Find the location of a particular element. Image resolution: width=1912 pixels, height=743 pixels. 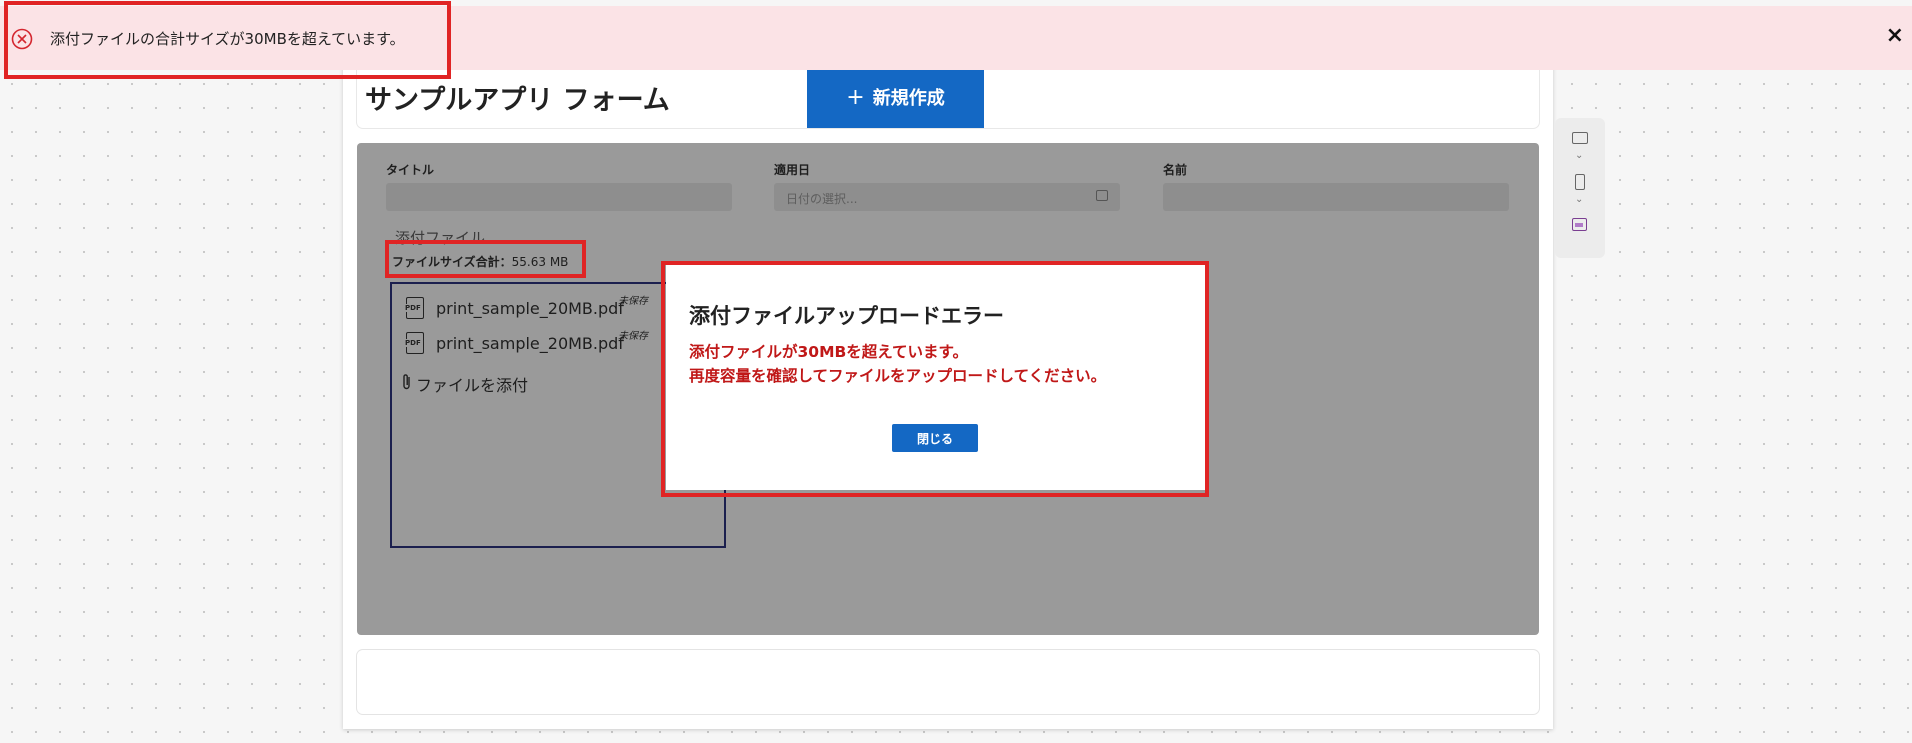

date-label: 適用日 is located at coordinates (792, 170).